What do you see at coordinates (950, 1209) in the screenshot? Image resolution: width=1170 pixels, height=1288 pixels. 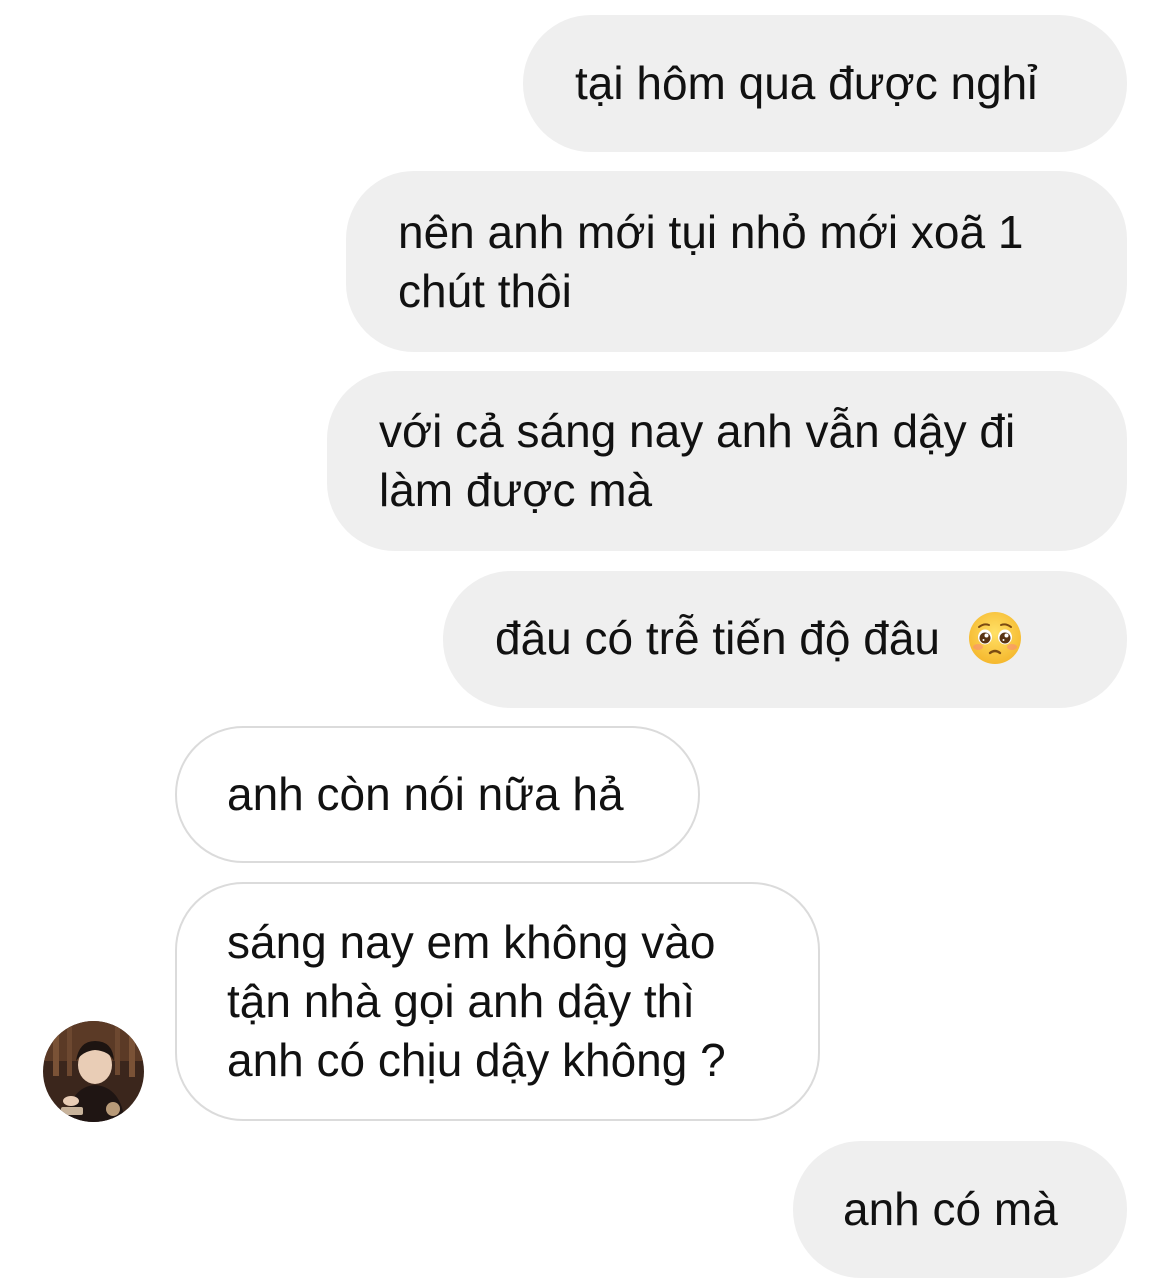 I see `message-text: anh có mà` at bounding box center [950, 1209].